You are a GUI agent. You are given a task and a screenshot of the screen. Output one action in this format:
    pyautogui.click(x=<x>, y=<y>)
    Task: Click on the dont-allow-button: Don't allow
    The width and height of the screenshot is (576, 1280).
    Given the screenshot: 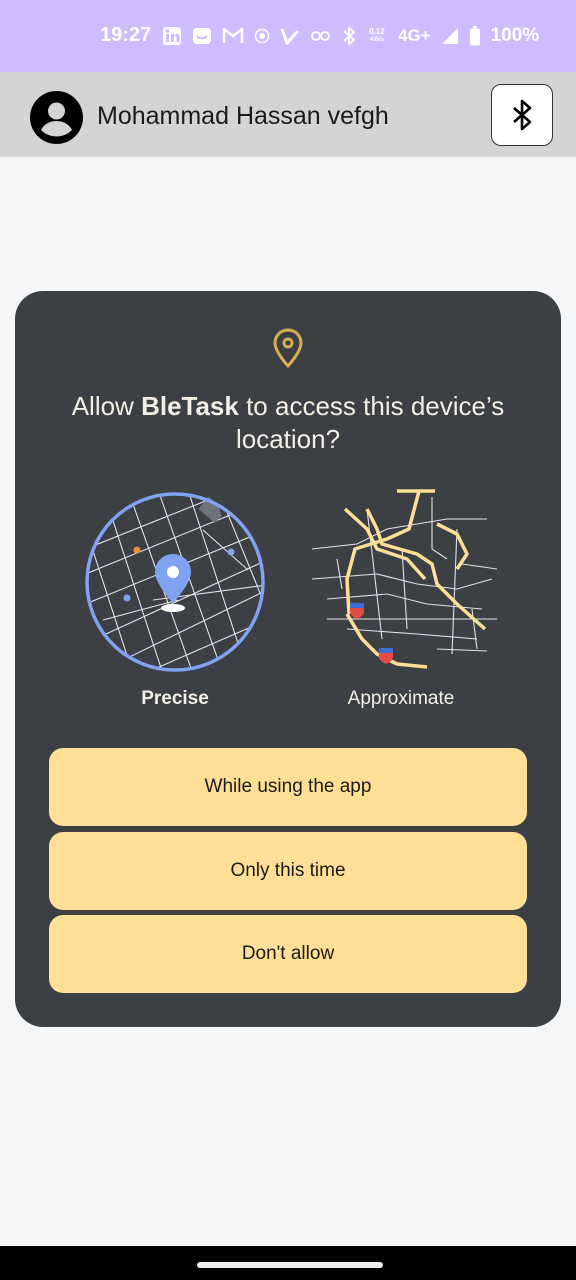 What is the action you would take?
    pyautogui.click(x=288, y=954)
    